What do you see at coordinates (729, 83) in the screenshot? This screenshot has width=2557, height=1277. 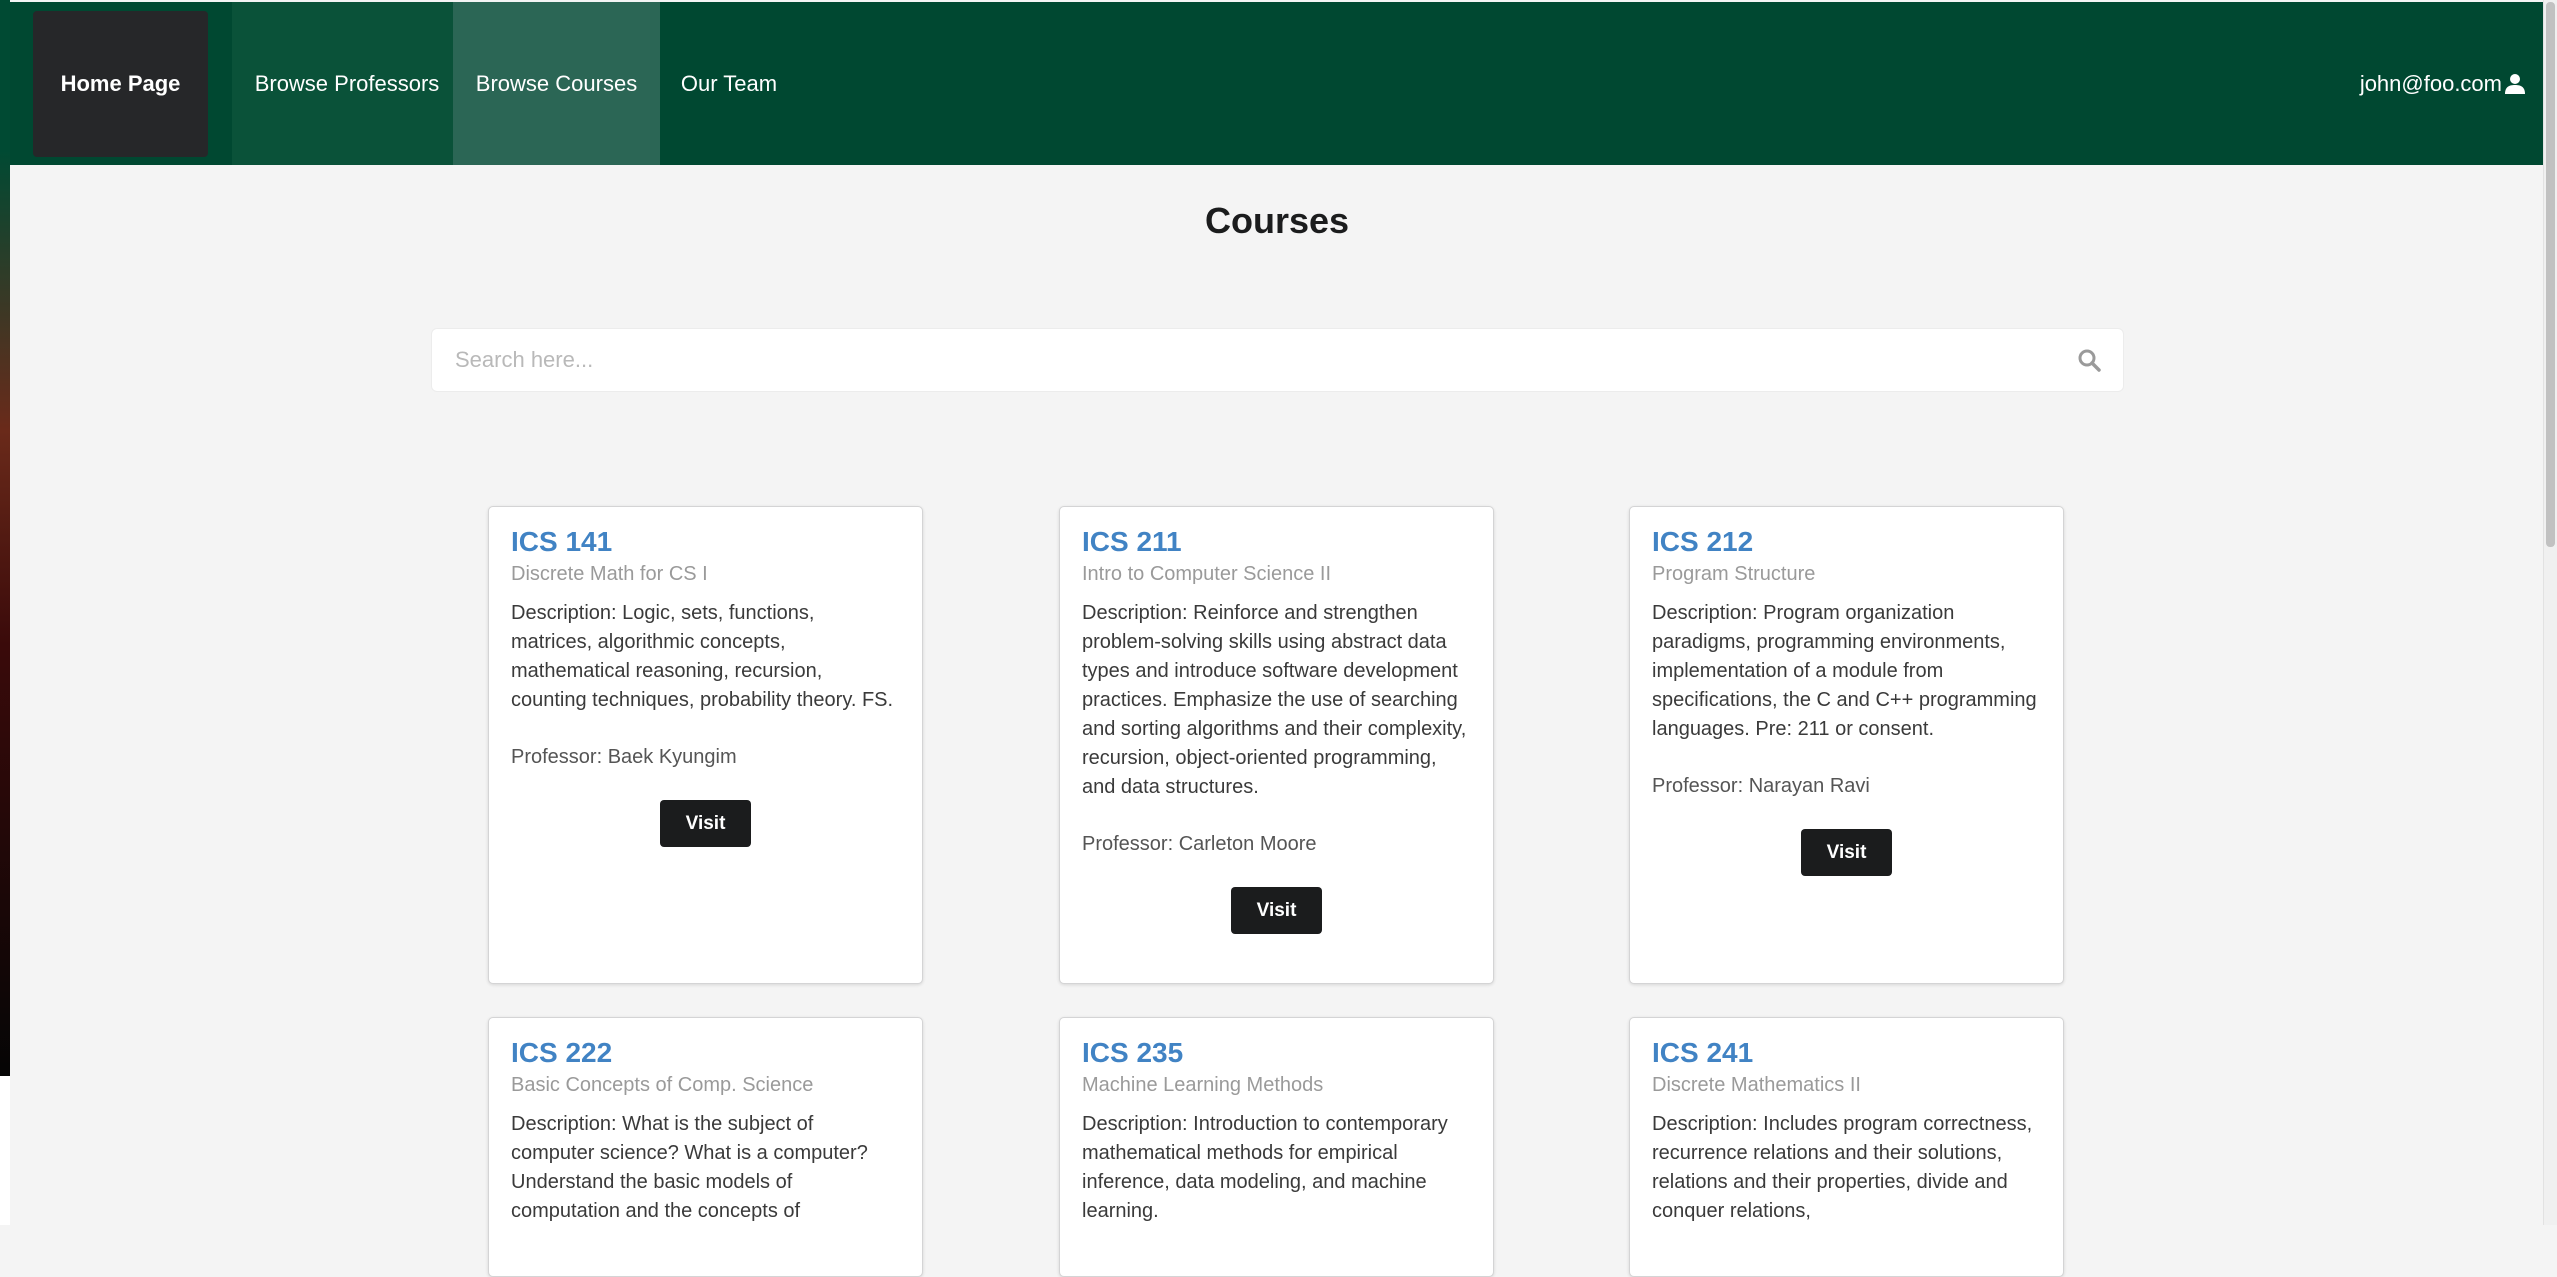 I see `nav-our-team: Our Team` at bounding box center [729, 83].